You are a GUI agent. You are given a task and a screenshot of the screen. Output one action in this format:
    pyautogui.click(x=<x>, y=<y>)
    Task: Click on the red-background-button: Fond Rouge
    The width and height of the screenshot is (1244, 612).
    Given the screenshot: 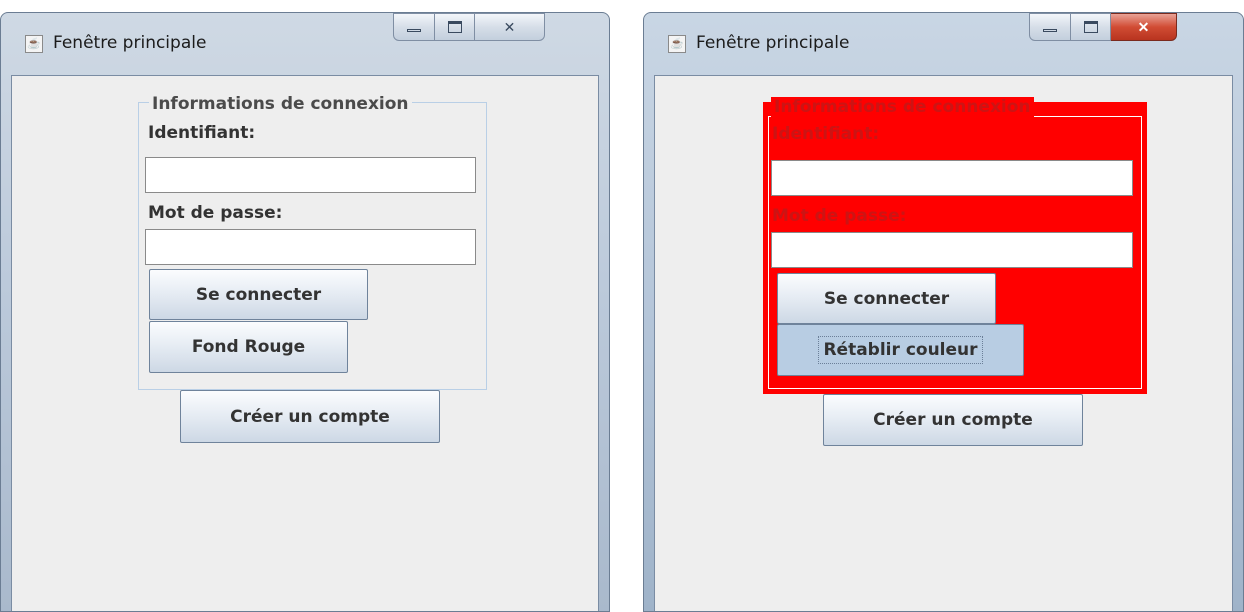 What is the action you would take?
    pyautogui.click(x=248, y=347)
    